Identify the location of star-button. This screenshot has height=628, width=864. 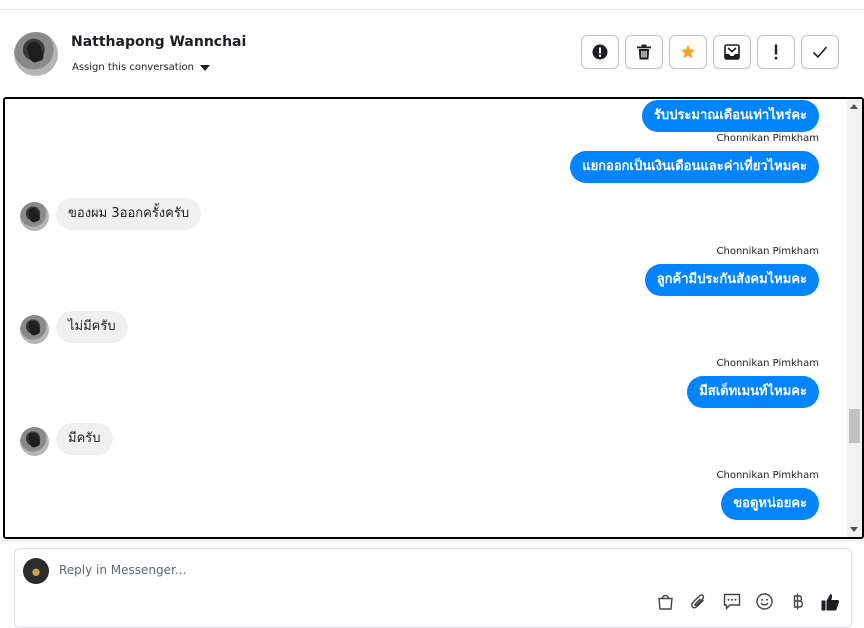
(688, 52).